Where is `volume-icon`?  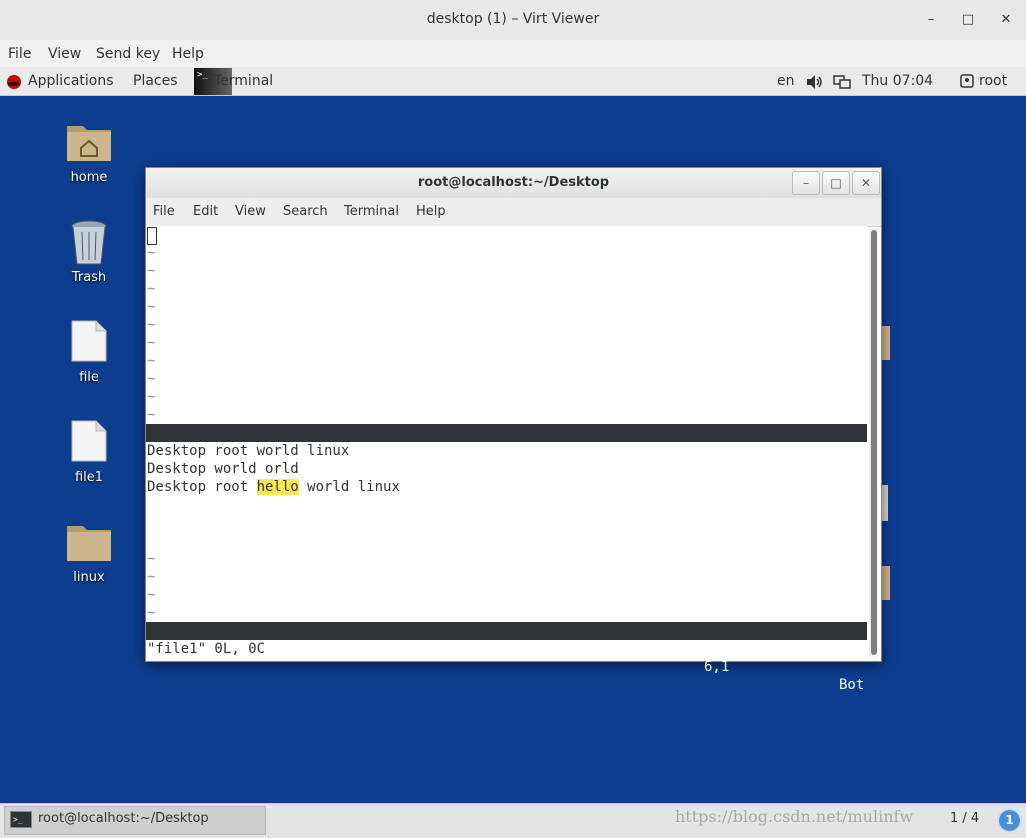 volume-icon is located at coordinates (814, 82).